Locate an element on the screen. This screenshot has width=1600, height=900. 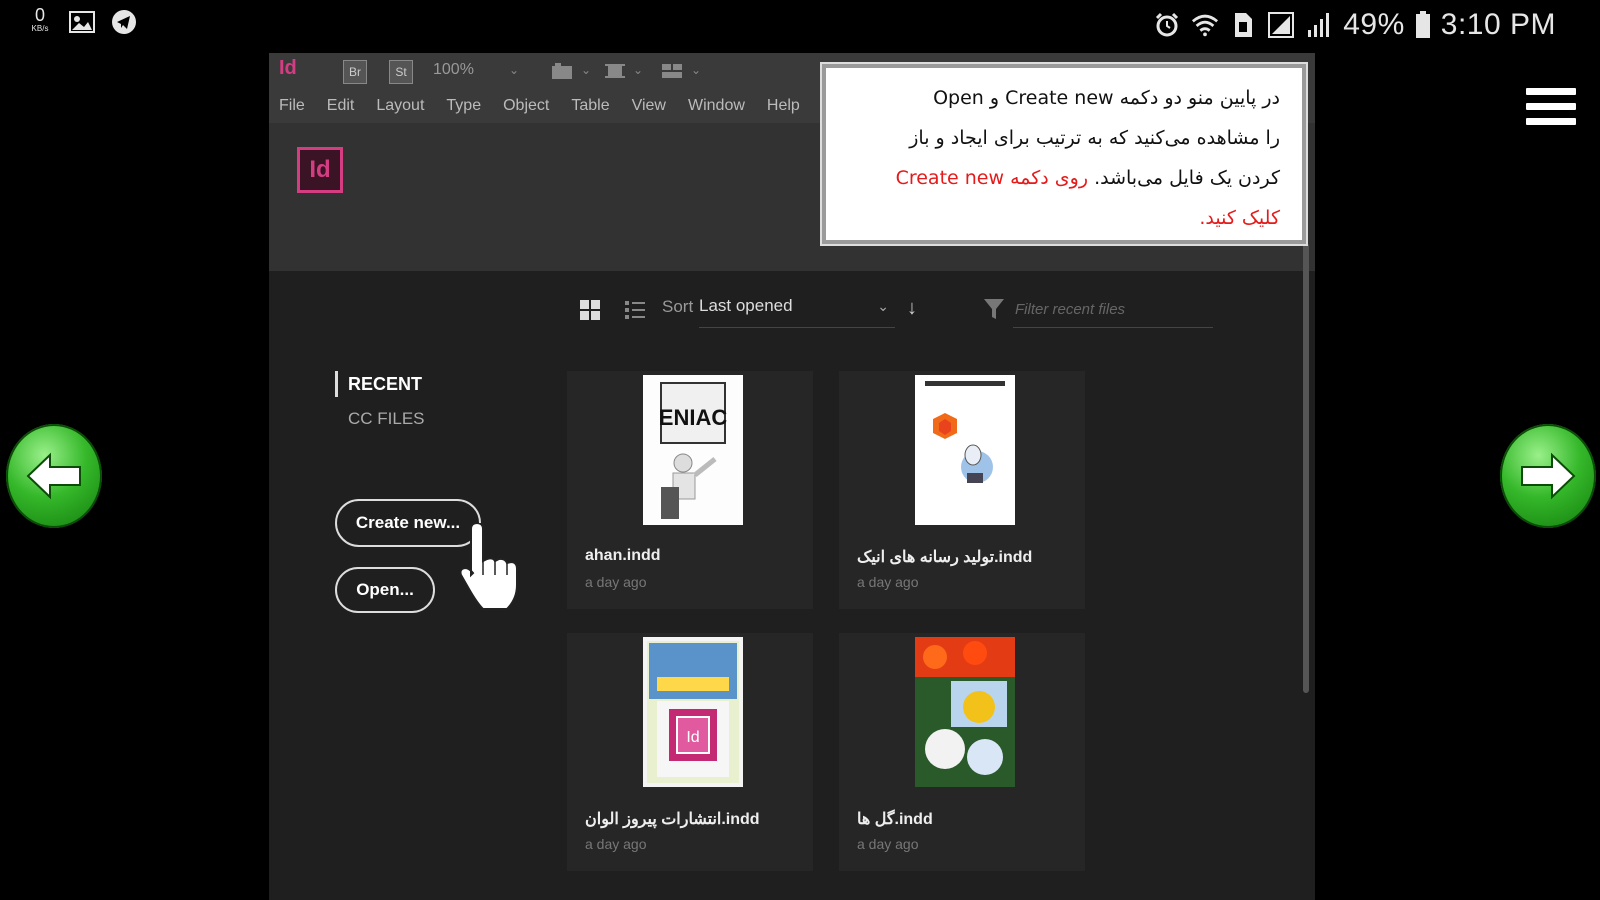
menu-object: Object is located at coordinates (527, 106).